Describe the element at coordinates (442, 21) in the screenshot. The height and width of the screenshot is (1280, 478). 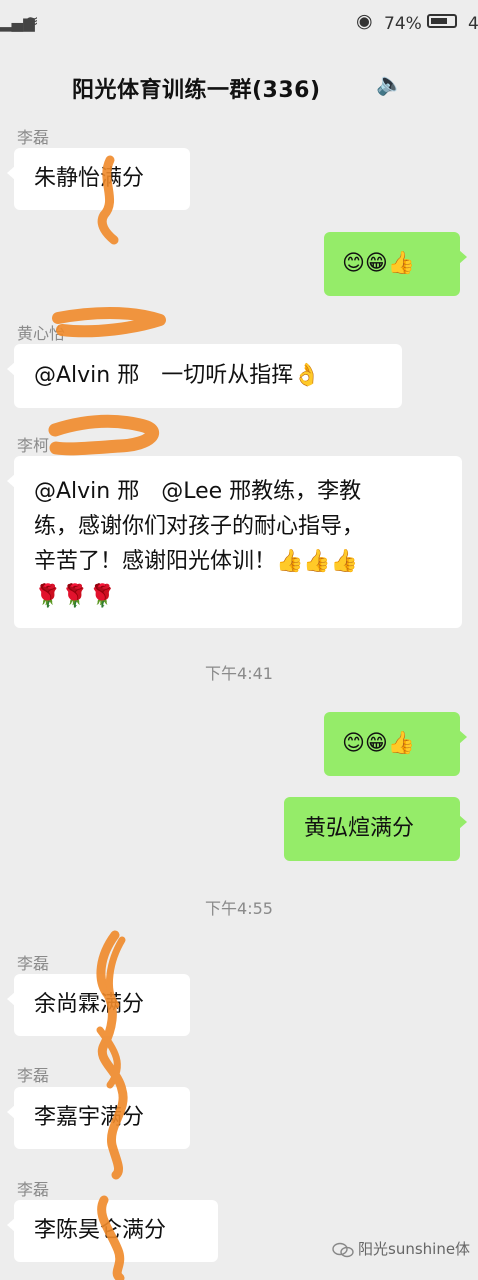
I see `battery-icon` at that location.